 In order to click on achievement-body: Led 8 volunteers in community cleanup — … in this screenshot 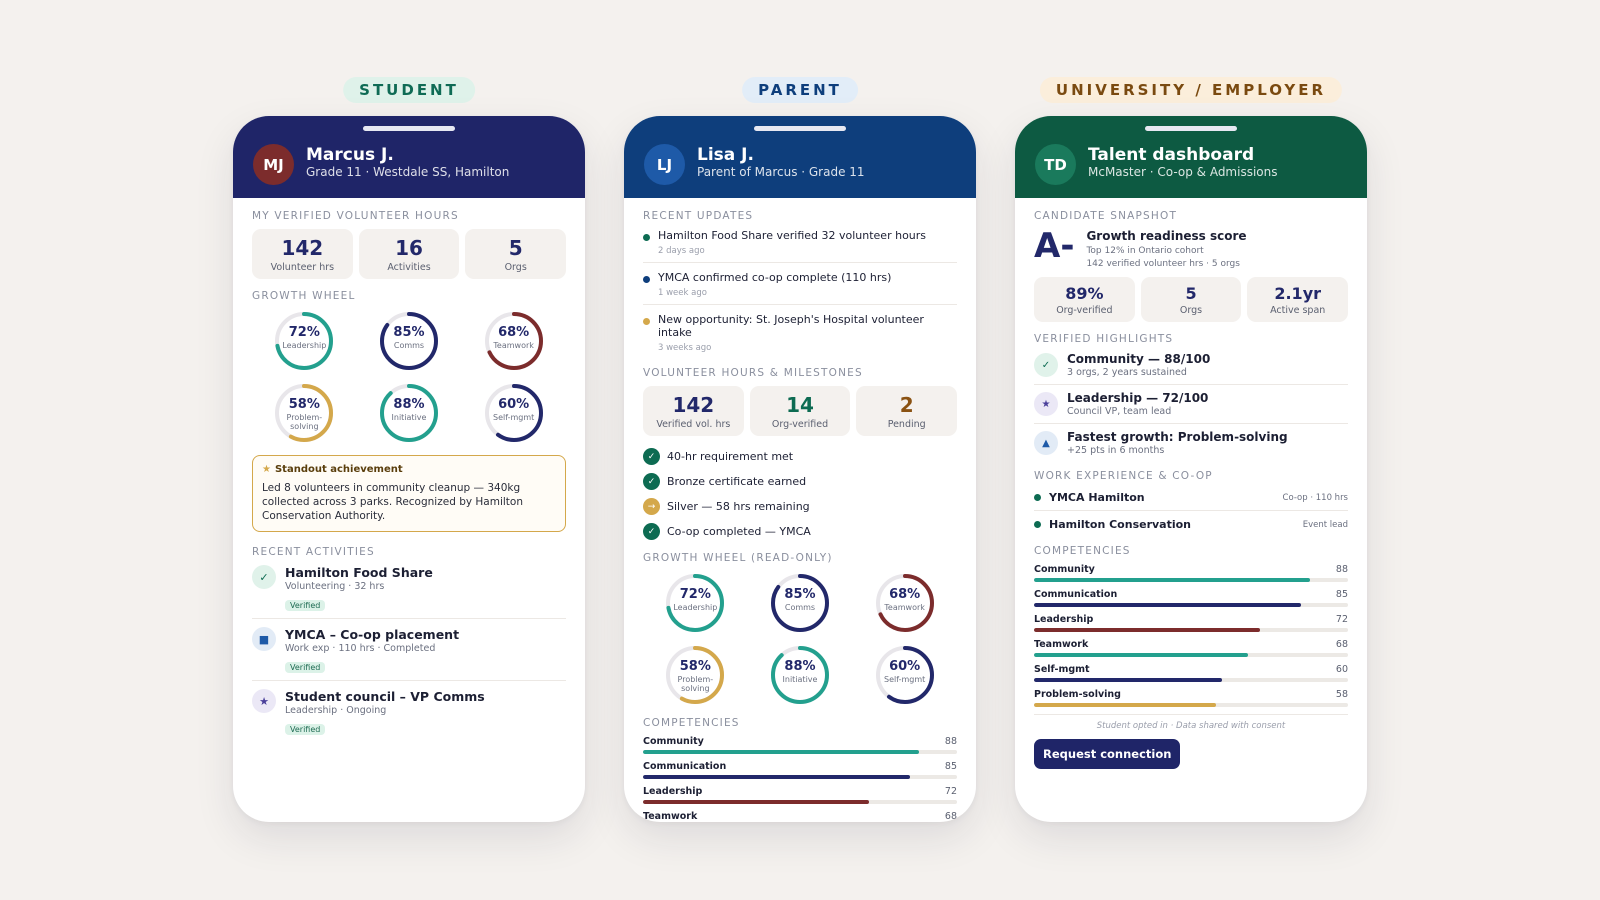, I will do `click(392, 502)`.